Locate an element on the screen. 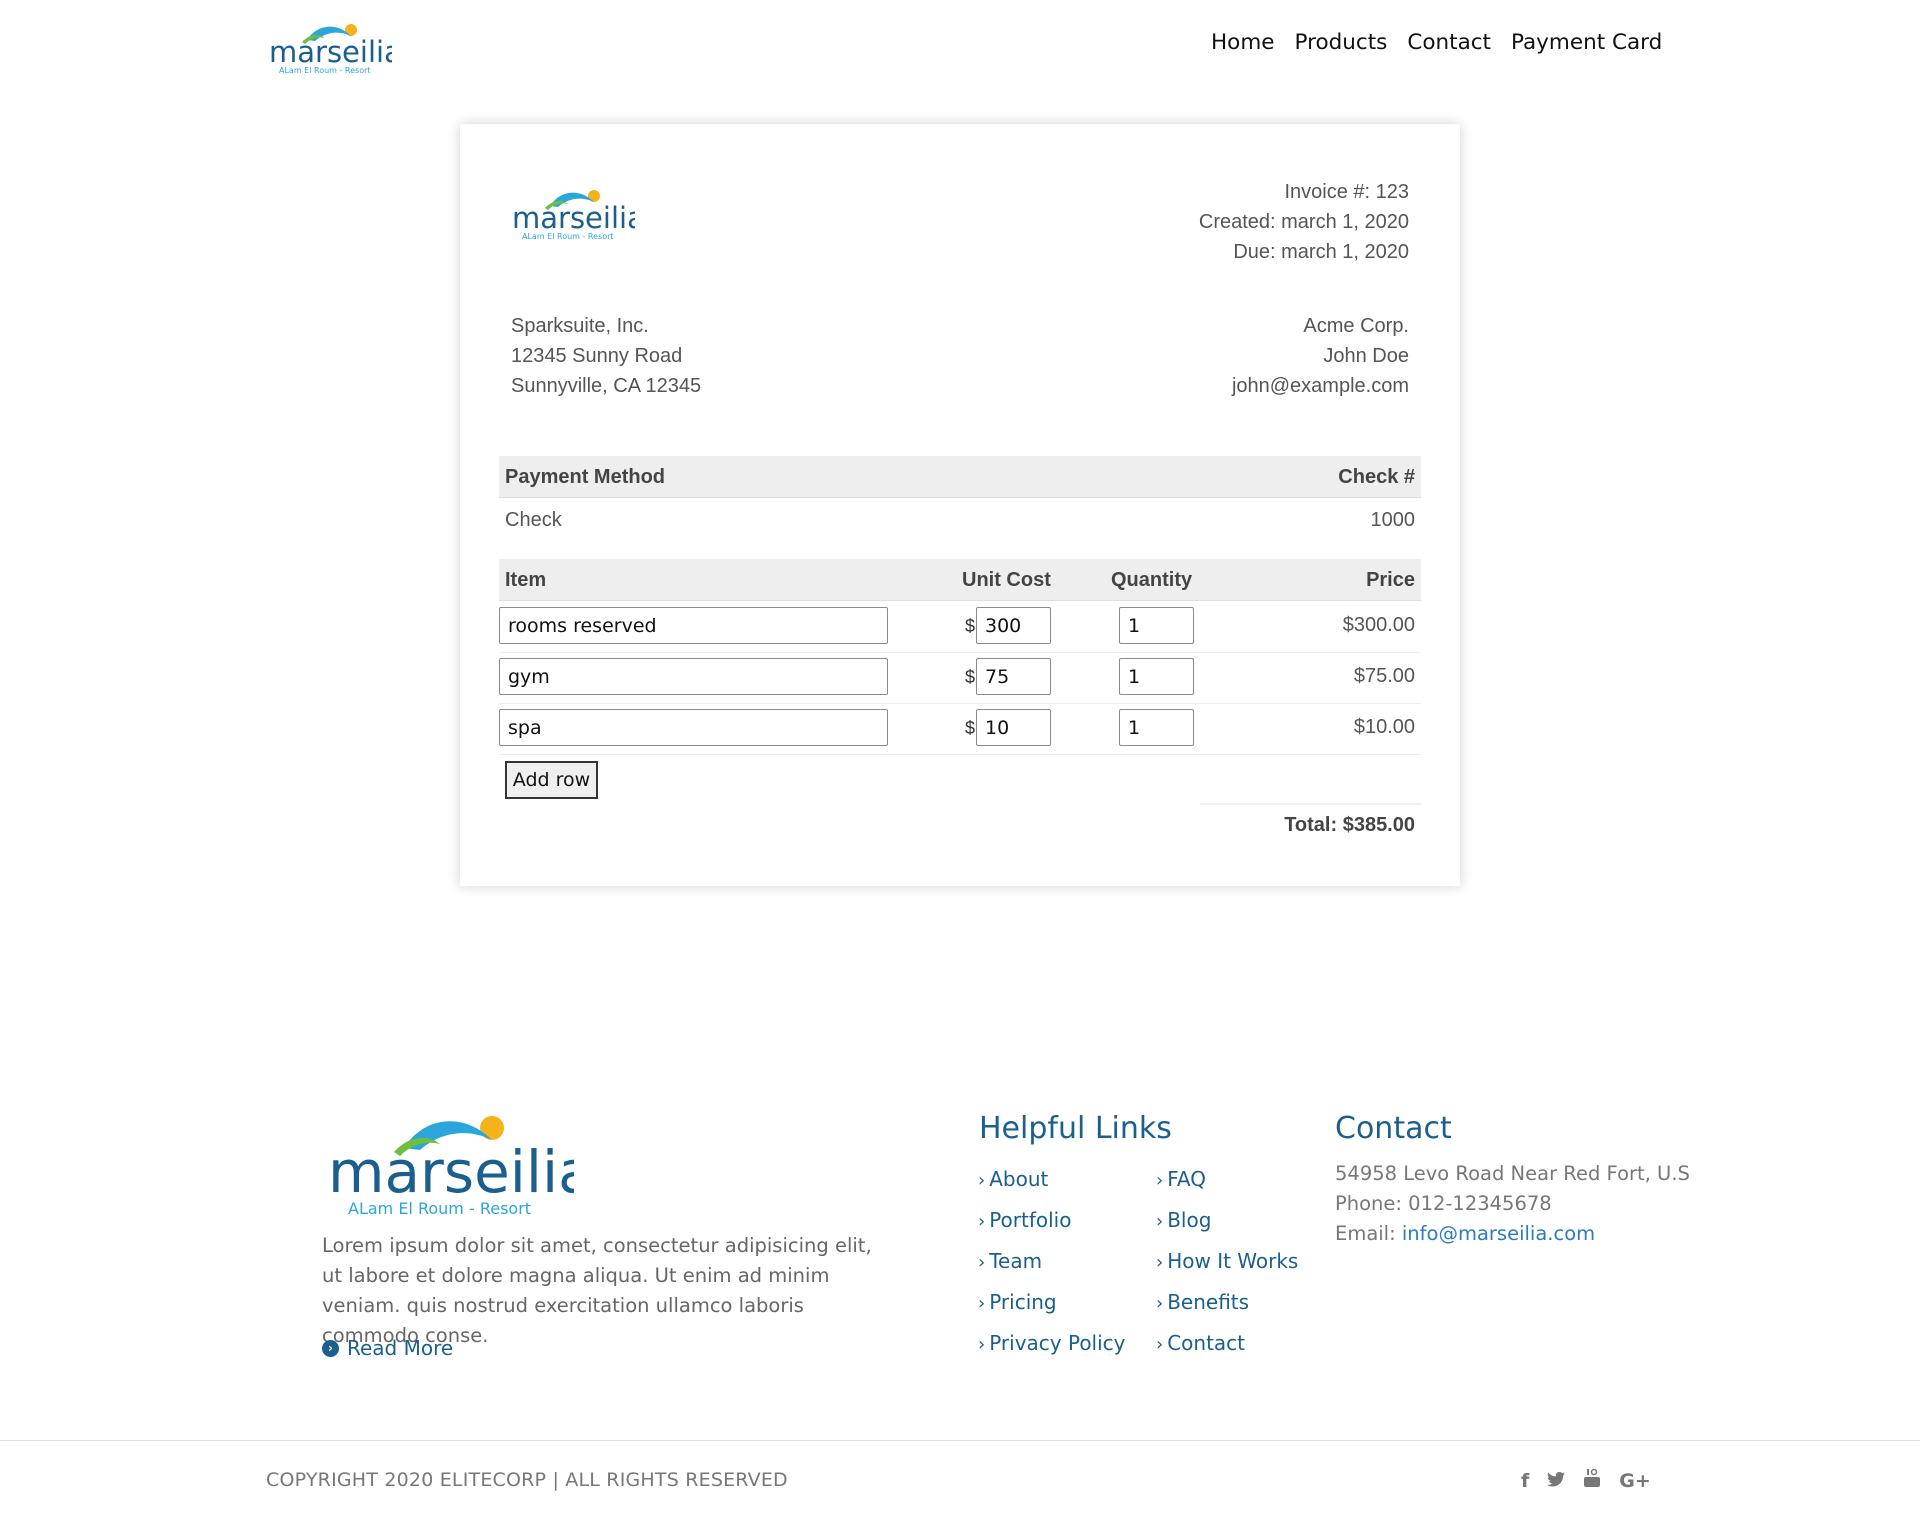  payment-method-value: Check is located at coordinates (533, 520).